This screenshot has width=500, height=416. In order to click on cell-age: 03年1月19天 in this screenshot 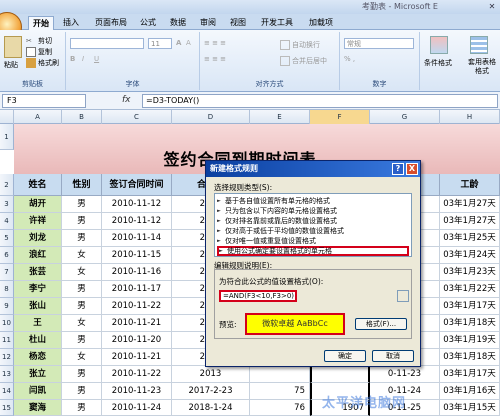, I will do `click(470, 340)`.